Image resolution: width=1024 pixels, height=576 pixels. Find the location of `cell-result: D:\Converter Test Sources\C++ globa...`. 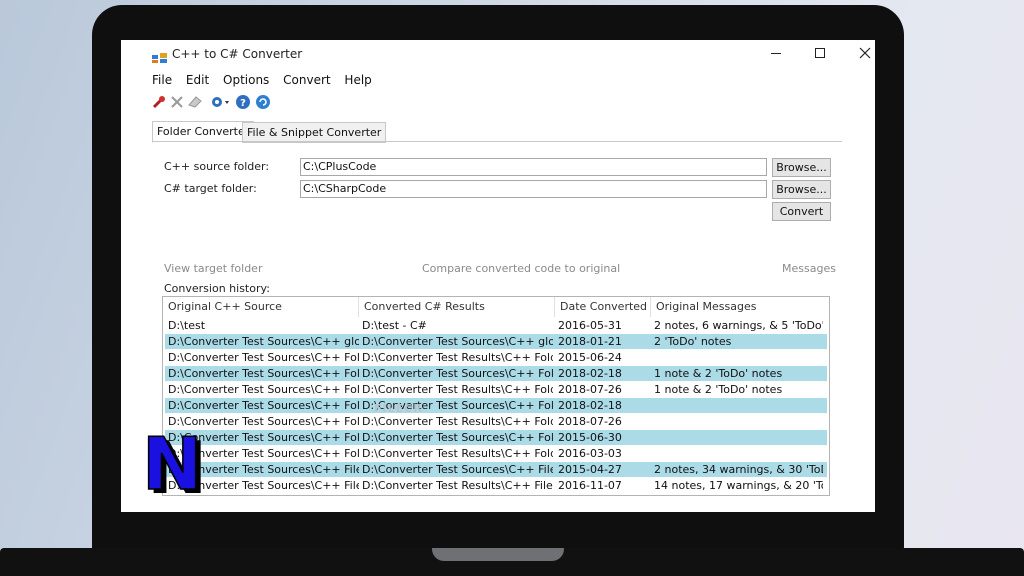

cell-result: D:\Converter Test Sources\C++ globa... is located at coordinates (457, 341).